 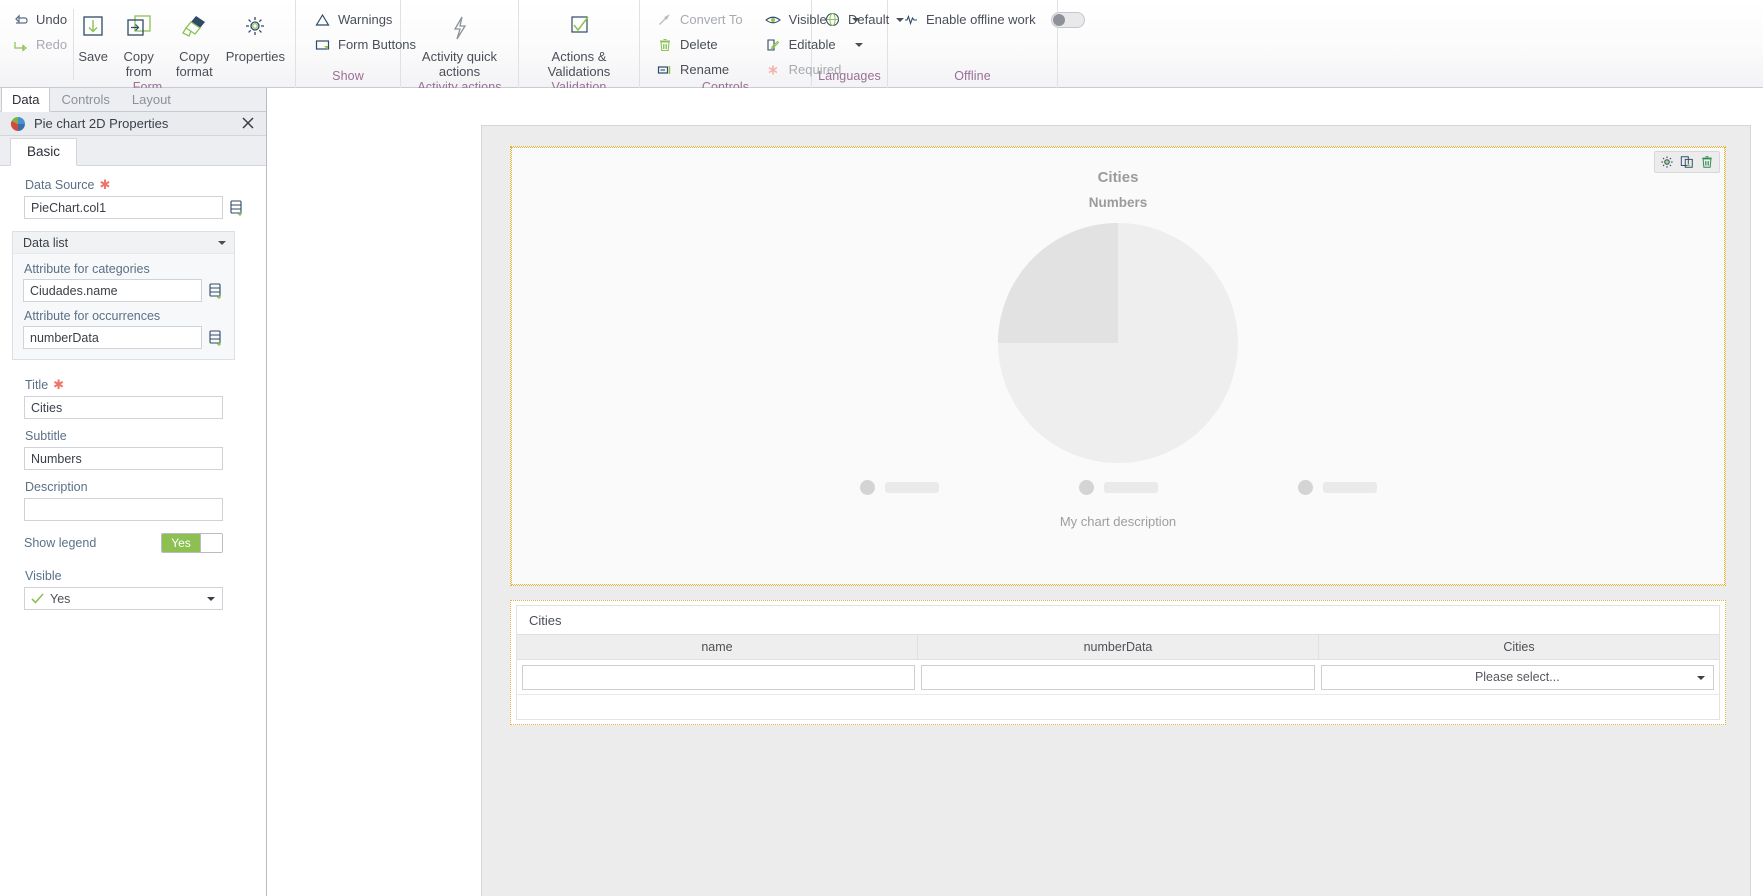 I want to click on tab-controls-label: Controls, so click(x=85, y=99).